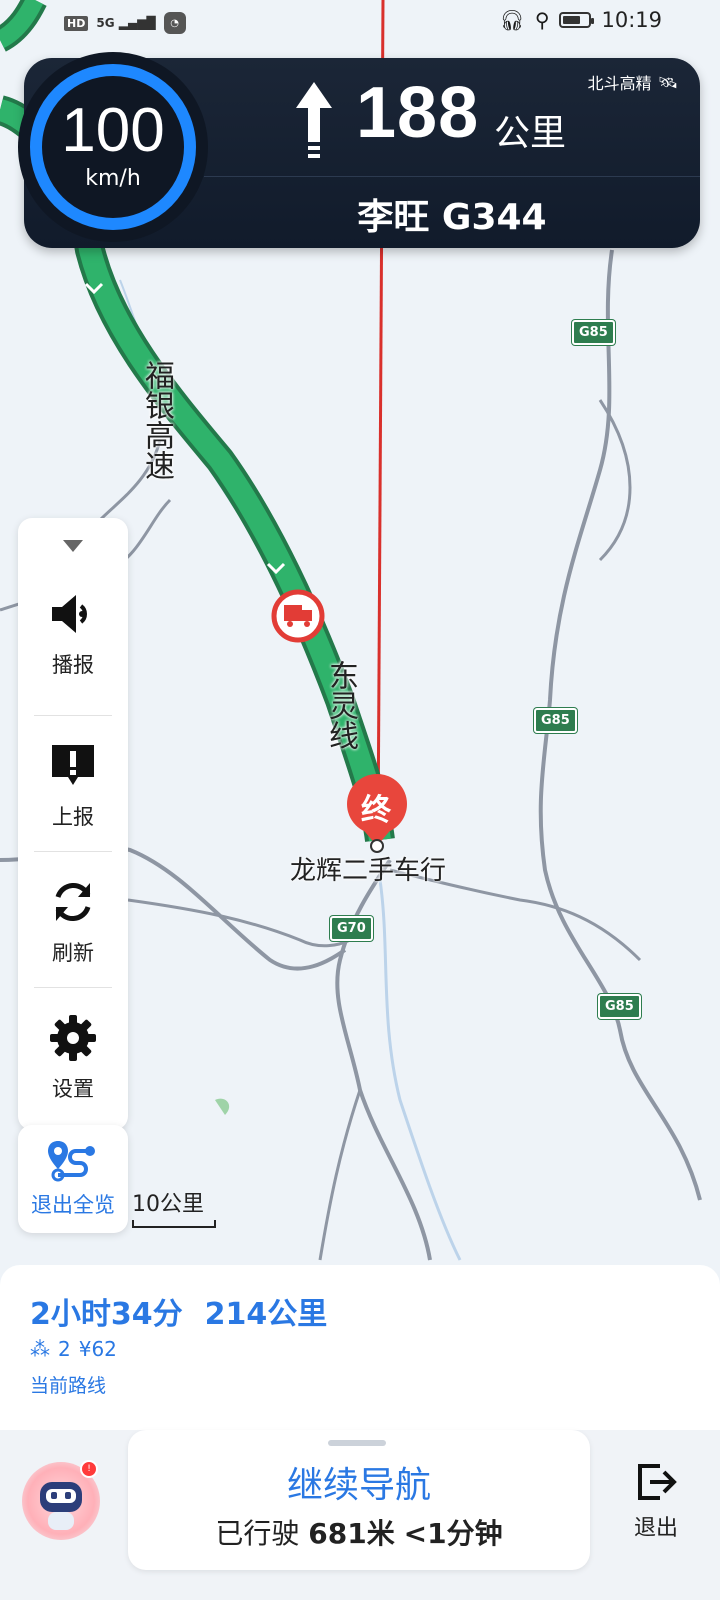 The height and width of the screenshot is (1600, 720). What do you see at coordinates (73, 1349) in the screenshot?
I see `route-details: ⁂ 2 ¥62` at bounding box center [73, 1349].